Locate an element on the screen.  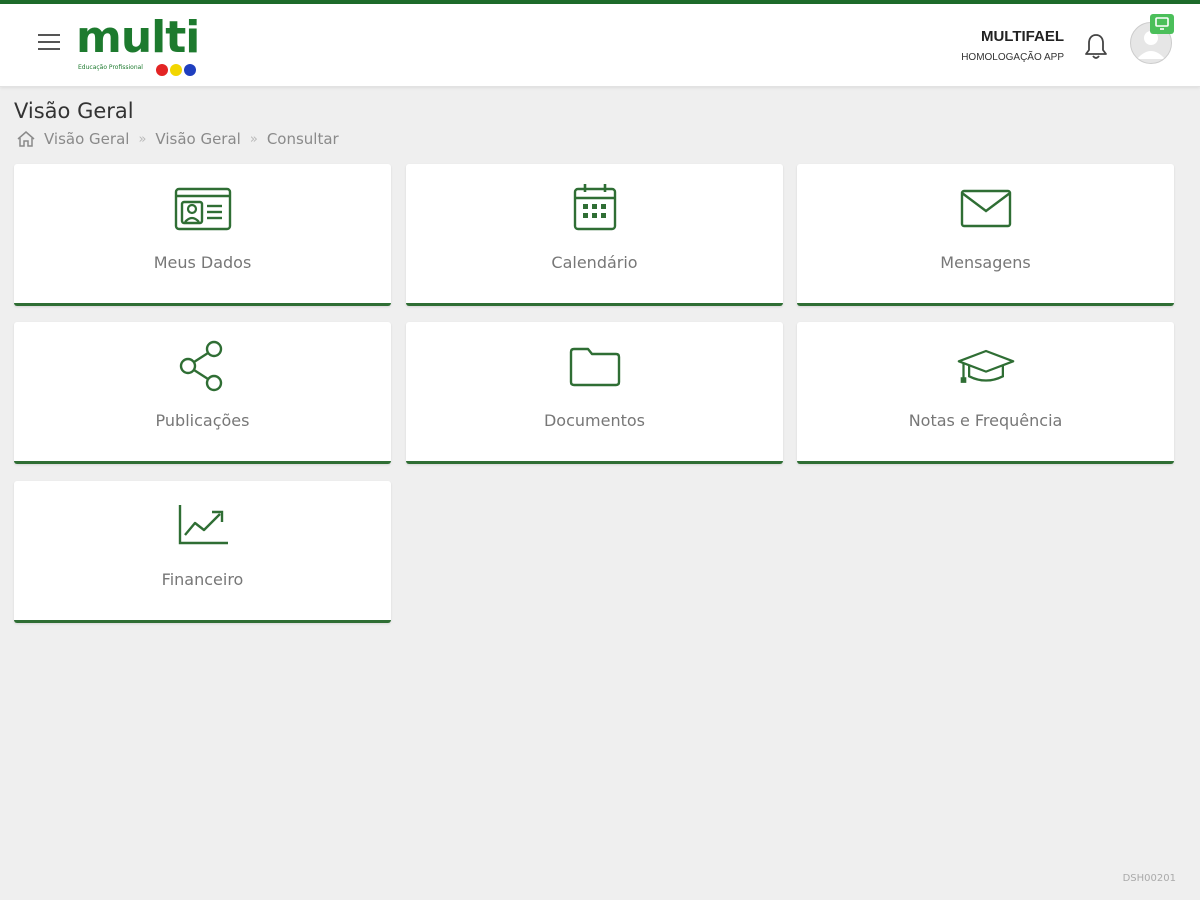
card-label: Calendário is located at coordinates (594, 262).